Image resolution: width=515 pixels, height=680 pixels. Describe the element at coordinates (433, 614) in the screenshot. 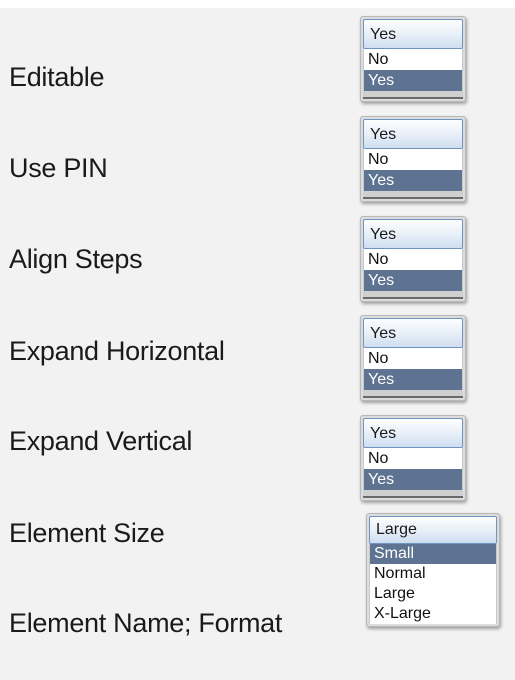

I see `option-x-large: X-Large` at that location.